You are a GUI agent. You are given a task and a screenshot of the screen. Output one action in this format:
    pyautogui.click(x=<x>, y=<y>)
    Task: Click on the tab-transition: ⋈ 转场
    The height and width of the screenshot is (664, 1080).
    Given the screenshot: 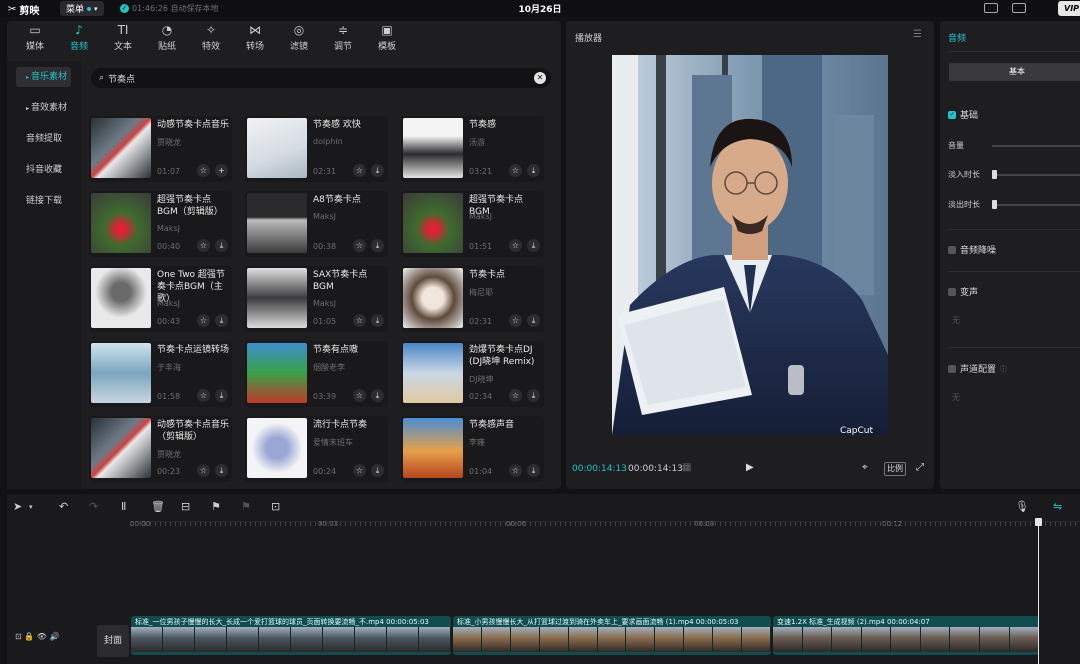 What is the action you would take?
    pyautogui.click(x=255, y=38)
    